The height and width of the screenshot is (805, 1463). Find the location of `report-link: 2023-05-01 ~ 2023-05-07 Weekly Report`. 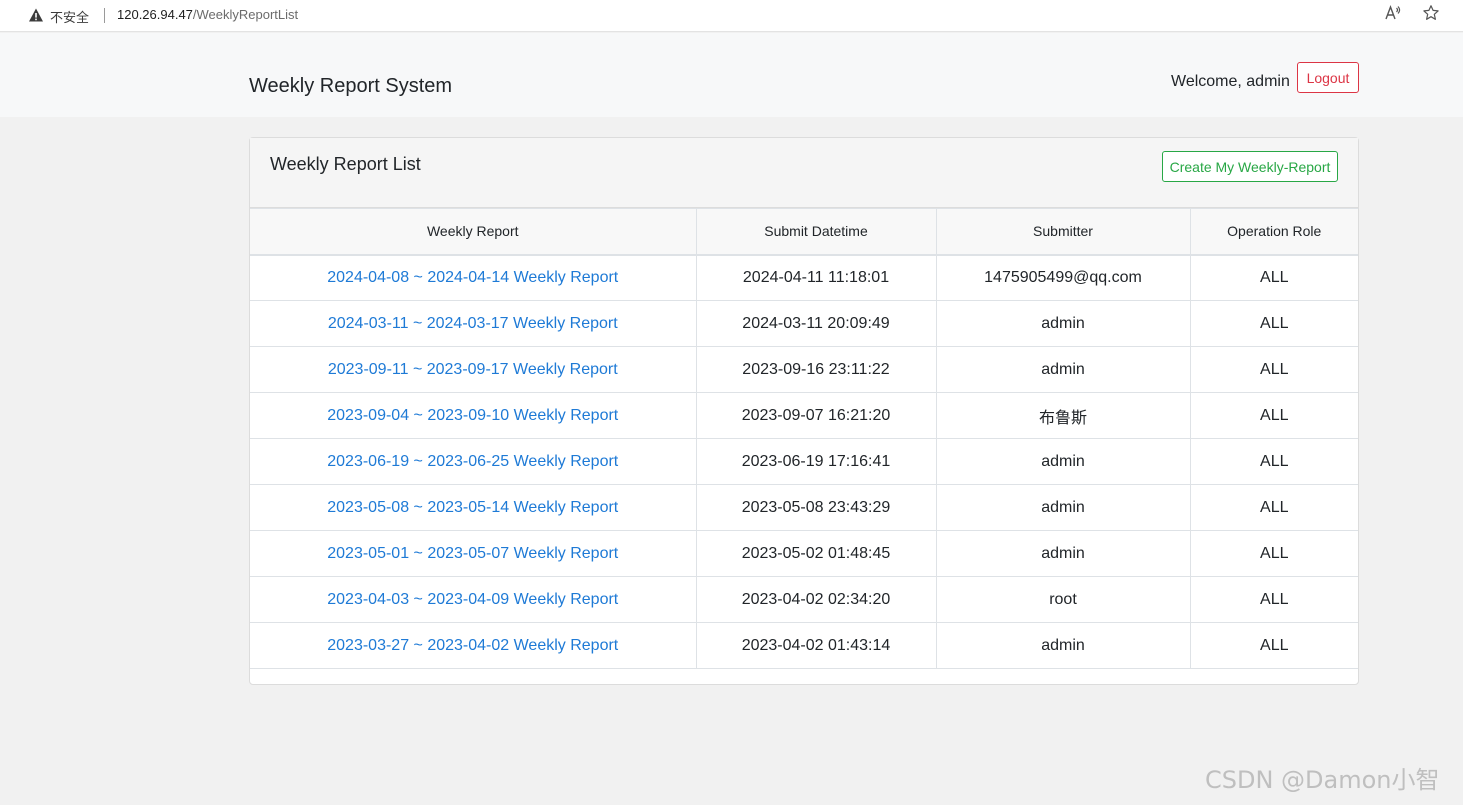

report-link: 2023-05-01 ~ 2023-05-07 Weekly Report is located at coordinates (472, 553).